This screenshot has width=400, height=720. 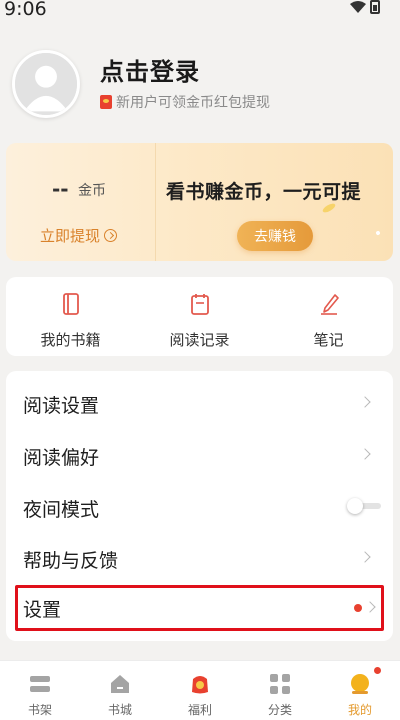 What do you see at coordinates (70, 340) in the screenshot?
I see `quick-item-label: 我的书籍` at bounding box center [70, 340].